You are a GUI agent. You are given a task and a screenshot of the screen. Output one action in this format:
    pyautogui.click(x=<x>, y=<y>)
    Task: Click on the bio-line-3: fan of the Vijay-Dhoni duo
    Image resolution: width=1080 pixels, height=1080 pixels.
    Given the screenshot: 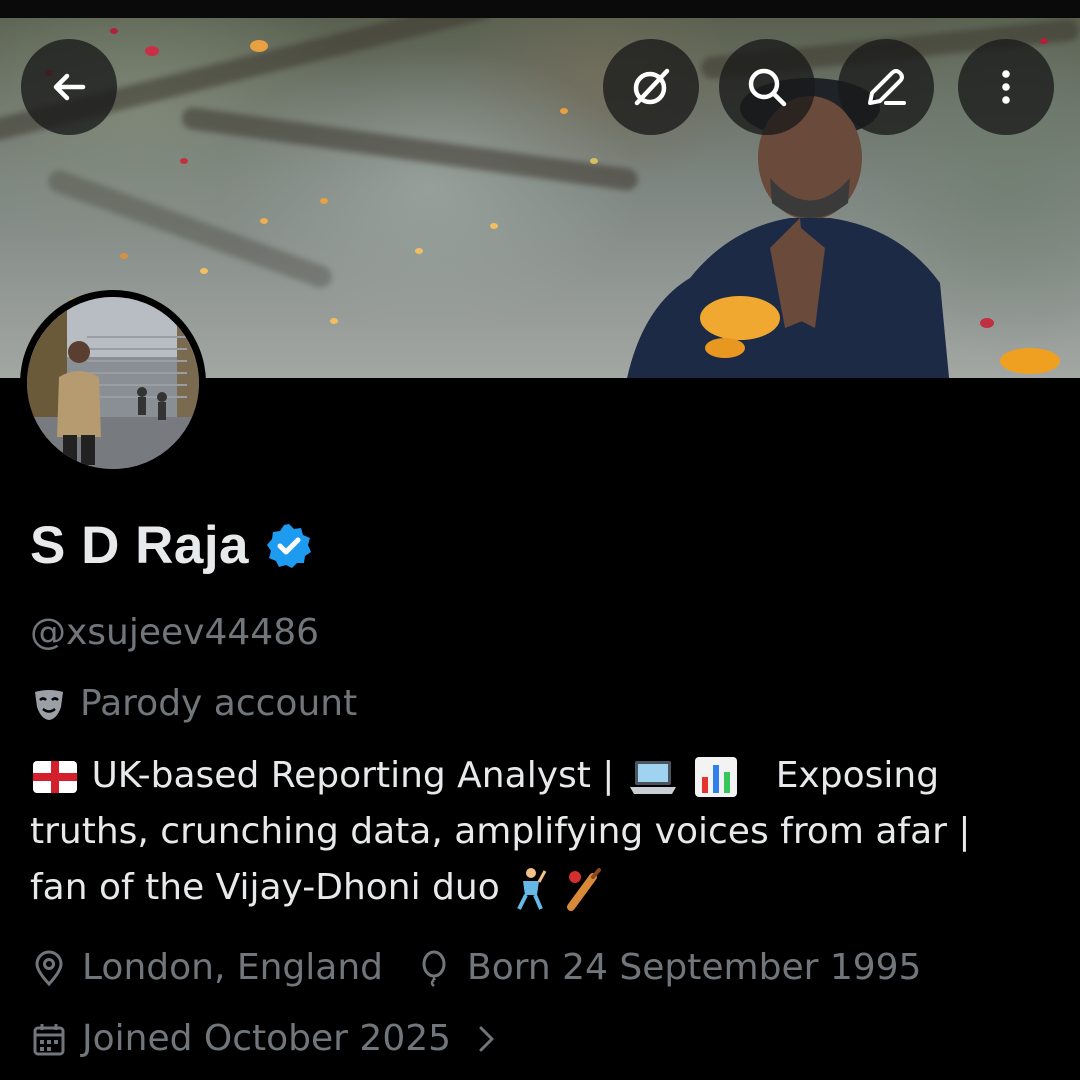 What is the action you would take?
    pyautogui.click(x=540, y=888)
    